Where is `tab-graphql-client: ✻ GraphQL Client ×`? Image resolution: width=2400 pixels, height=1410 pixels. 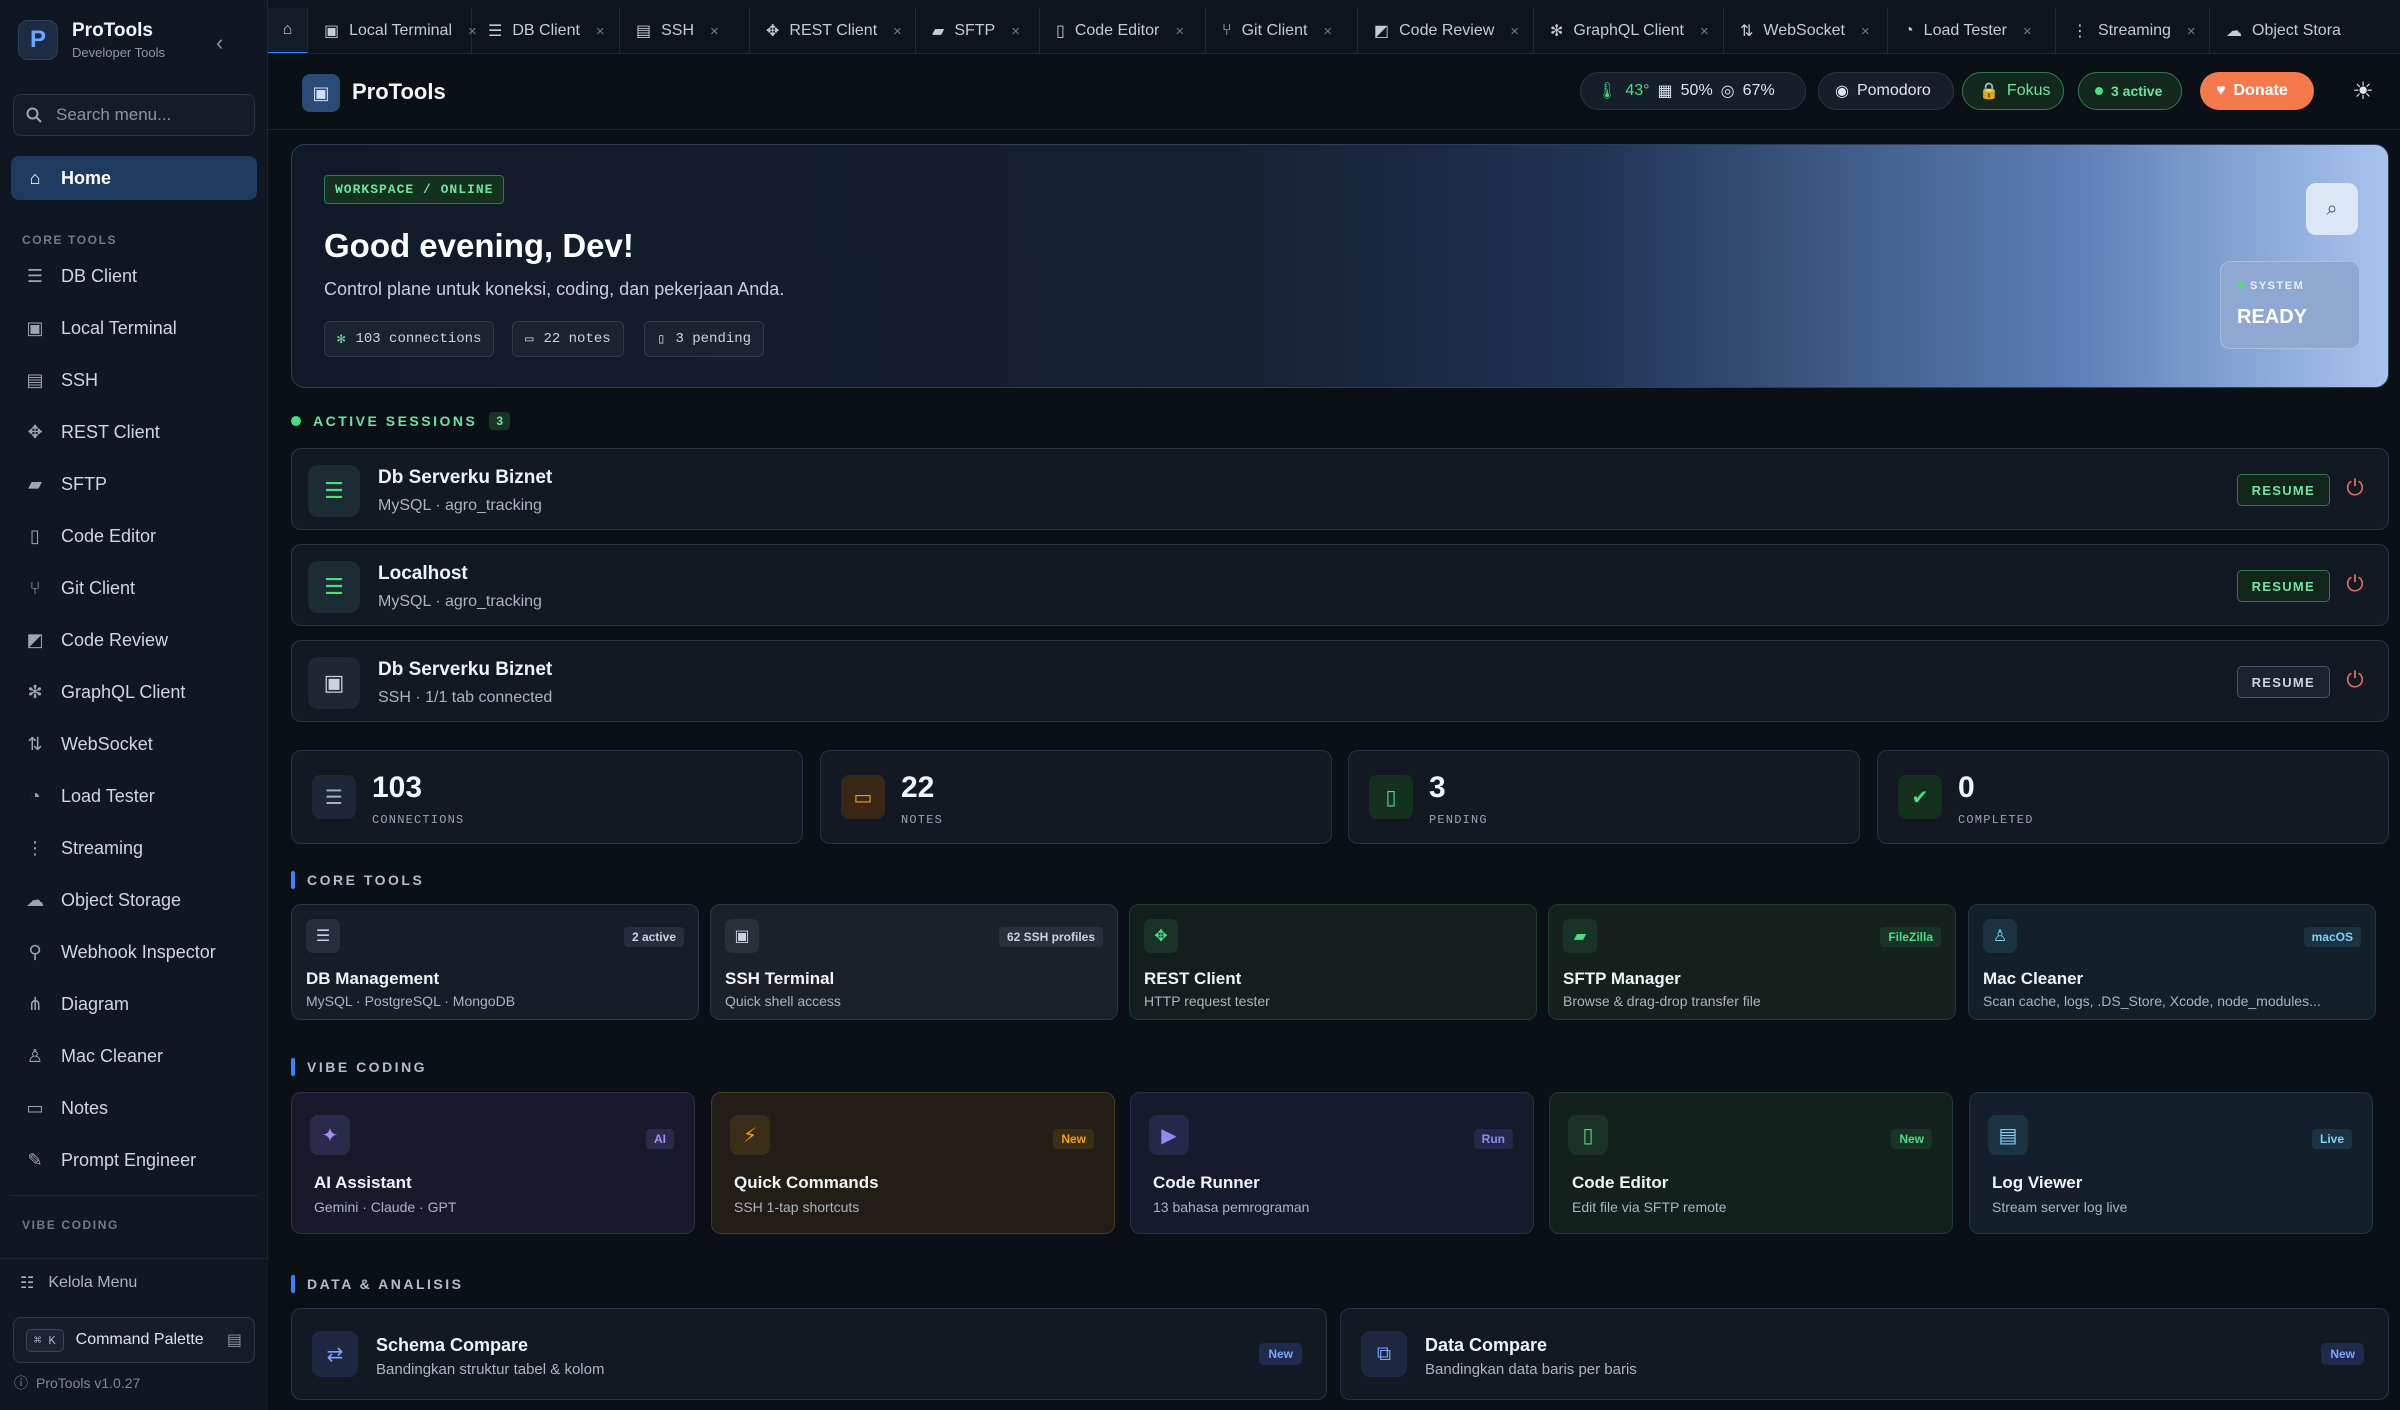 tab-graphql-client: ✻ GraphQL Client × is located at coordinates (1629, 30).